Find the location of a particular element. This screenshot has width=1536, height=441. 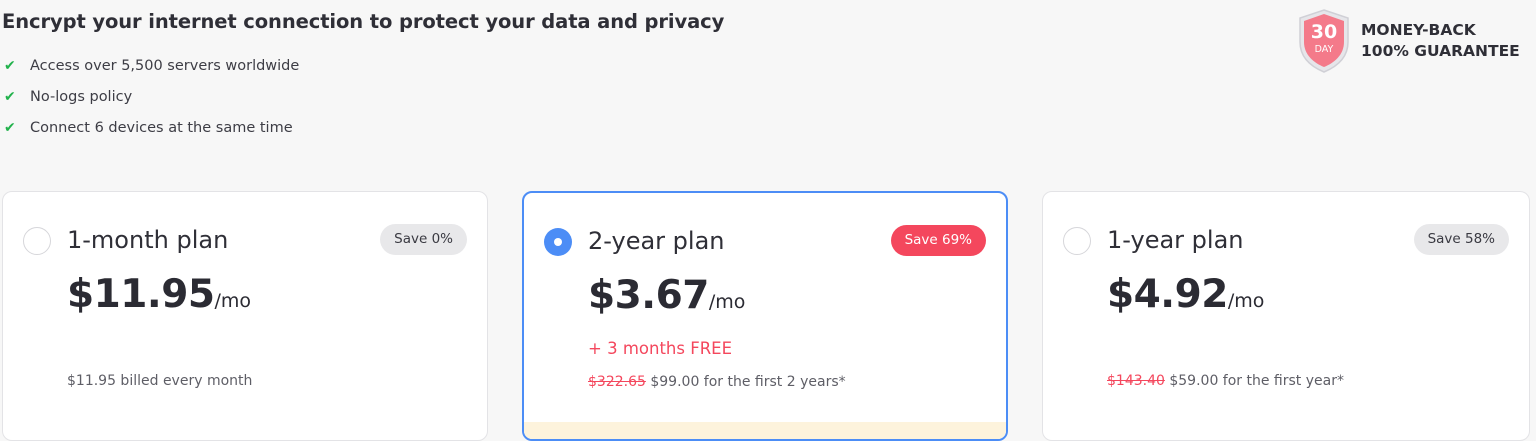

original-price: $143.40 is located at coordinates (1136, 381).